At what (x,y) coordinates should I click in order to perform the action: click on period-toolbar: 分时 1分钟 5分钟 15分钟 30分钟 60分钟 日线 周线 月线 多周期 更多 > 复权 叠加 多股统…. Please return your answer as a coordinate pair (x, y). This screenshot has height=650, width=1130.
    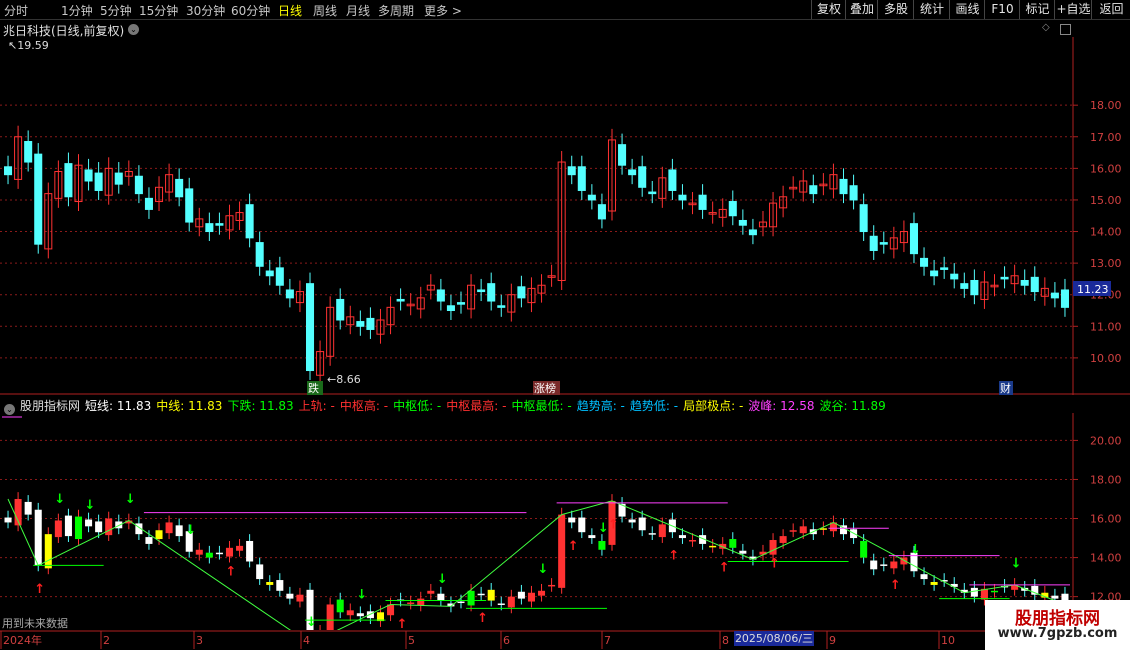
    Looking at the image, I should click on (565, 10).